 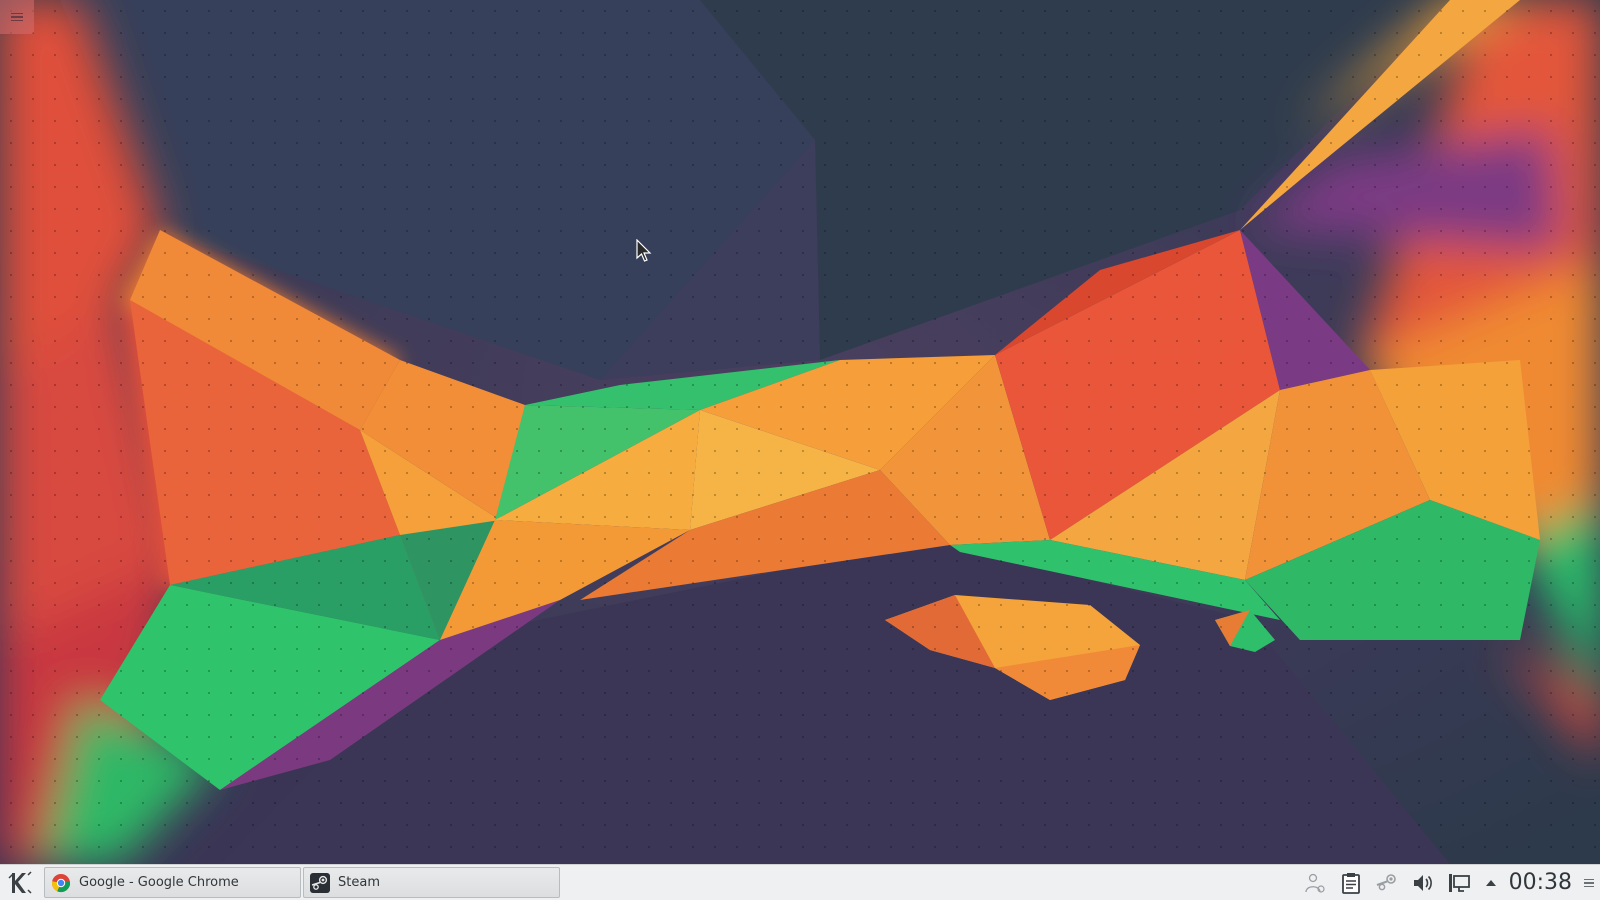 I want to click on task-google-chrome: Google - Google Chrome, so click(x=172, y=882).